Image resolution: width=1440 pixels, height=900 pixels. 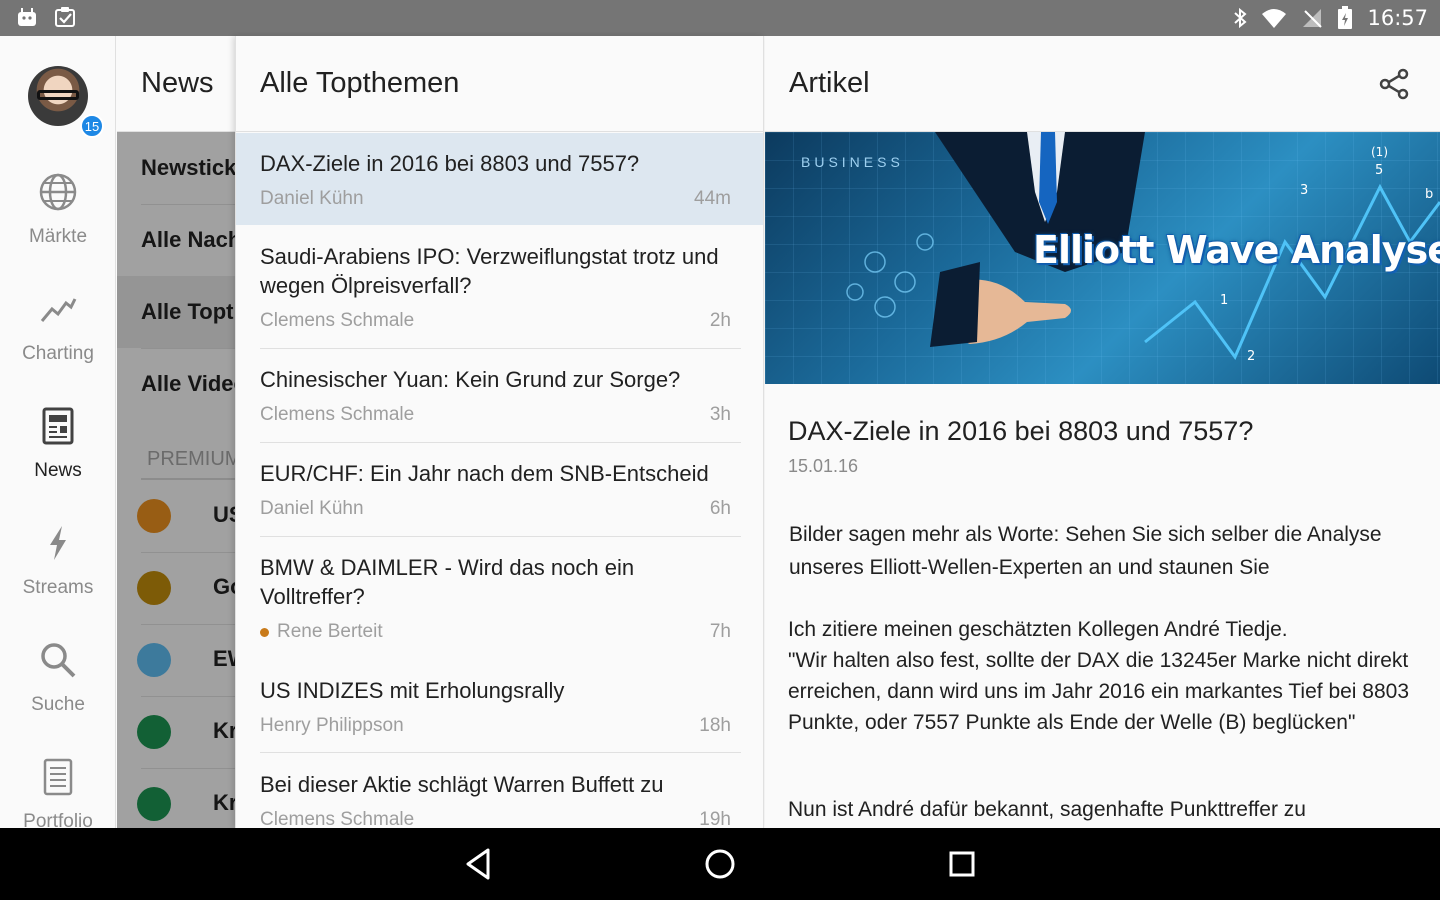 I want to click on rail-item-news: News, so click(x=57, y=451).